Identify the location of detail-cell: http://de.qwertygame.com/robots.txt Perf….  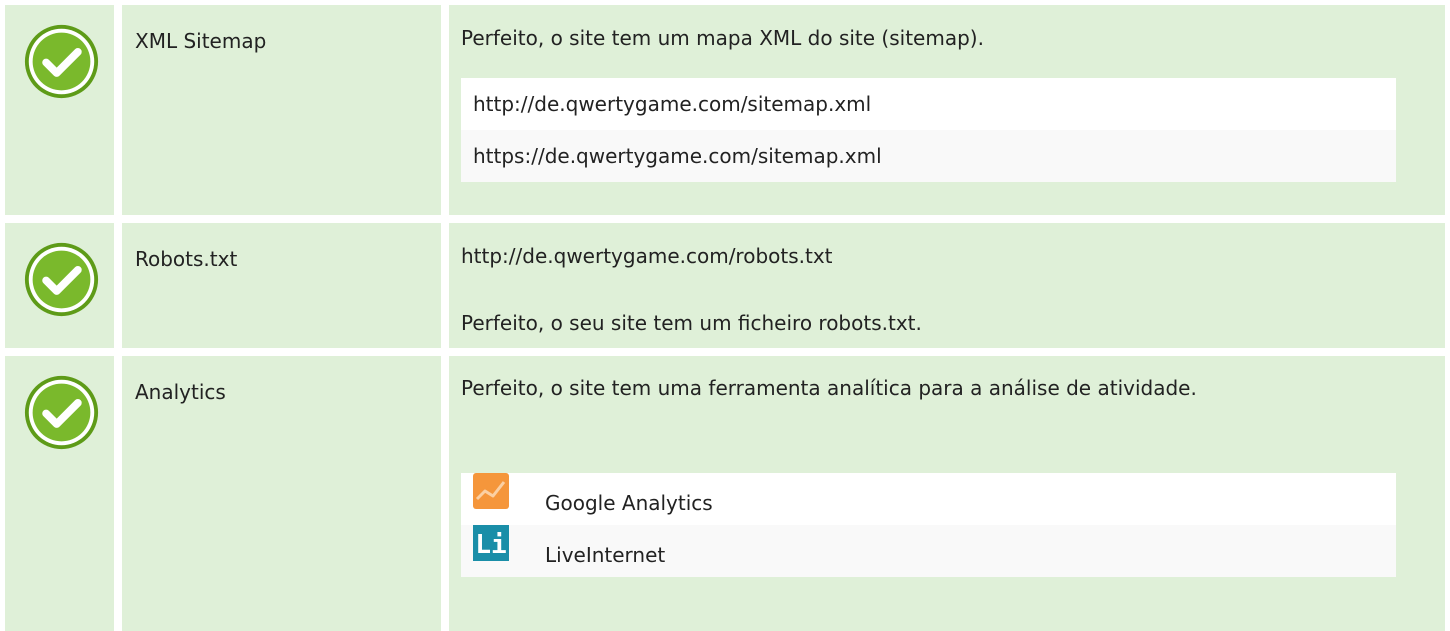
(947, 285).